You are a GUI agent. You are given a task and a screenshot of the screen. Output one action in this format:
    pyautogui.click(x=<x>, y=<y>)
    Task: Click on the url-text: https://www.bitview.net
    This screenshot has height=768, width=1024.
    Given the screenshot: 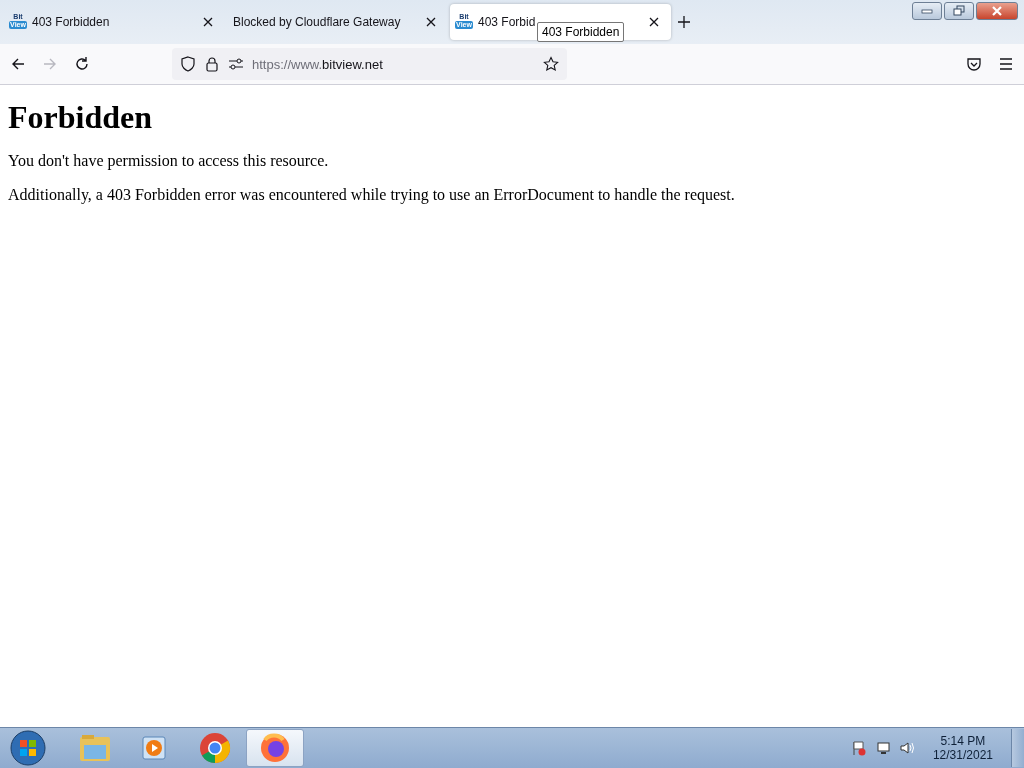 What is the action you would take?
    pyautogui.click(x=318, y=64)
    